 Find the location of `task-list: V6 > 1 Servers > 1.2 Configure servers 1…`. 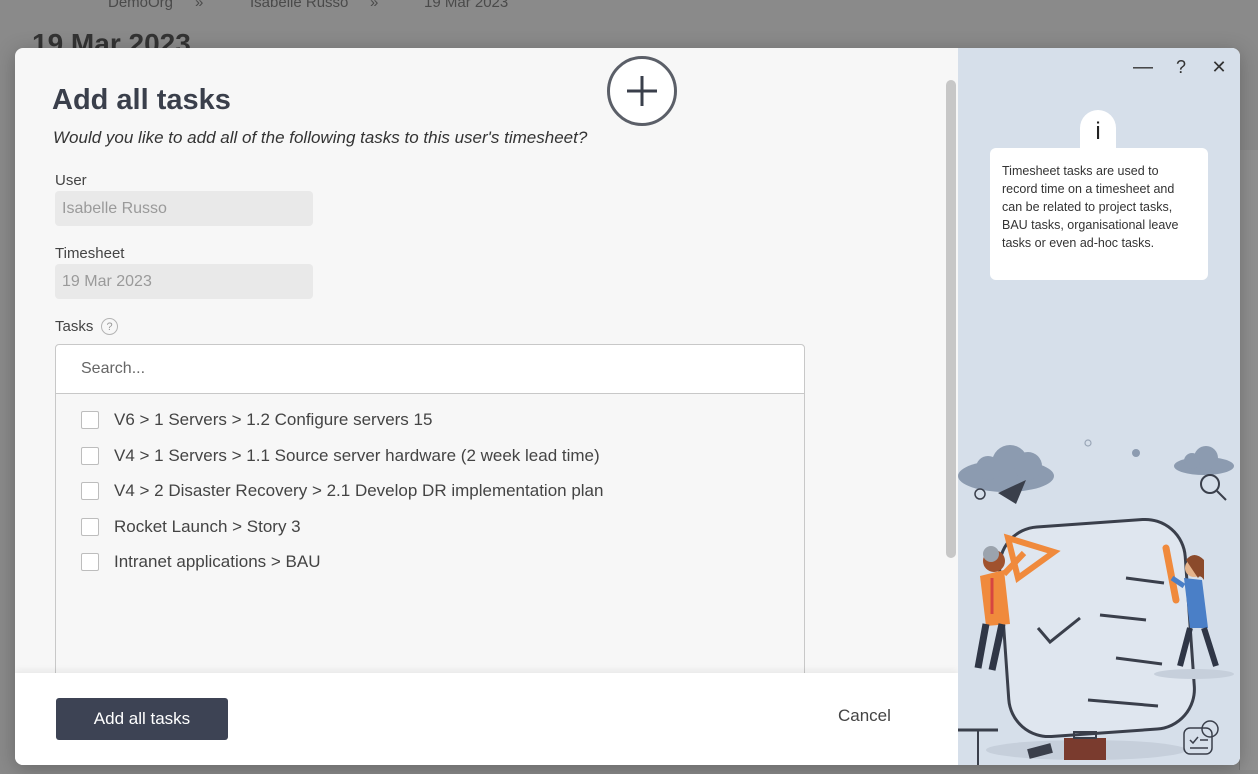

task-list: V6 > 1 Servers > 1.2 Configure servers 1… is located at coordinates (342, 497).